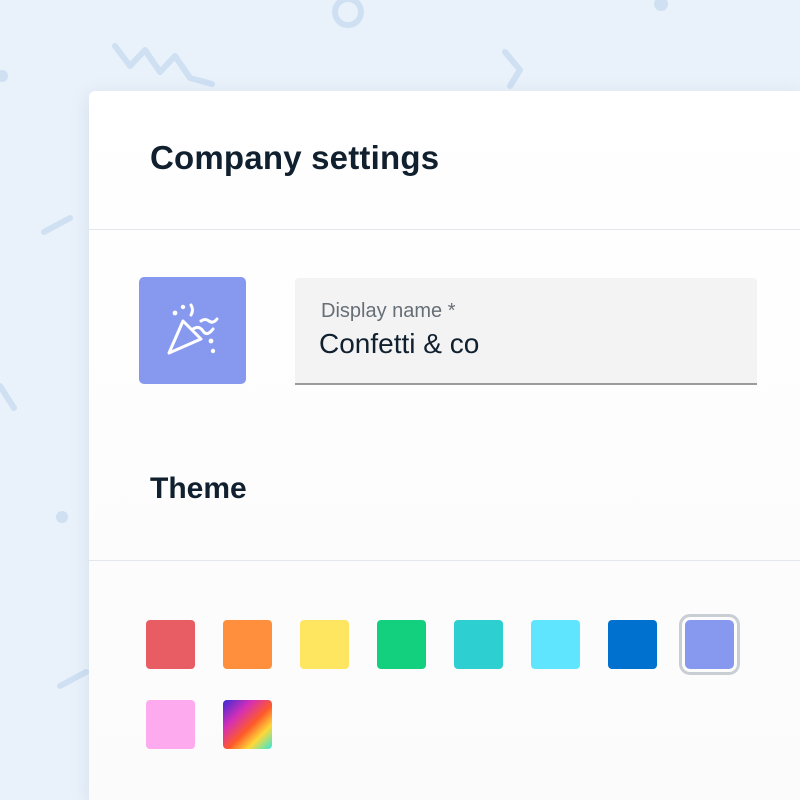 Image resolution: width=800 pixels, height=800 pixels. What do you see at coordinates (198, 488) in the screenshot?
I see `theme-title: Theme` at bounding box center [198, 488].